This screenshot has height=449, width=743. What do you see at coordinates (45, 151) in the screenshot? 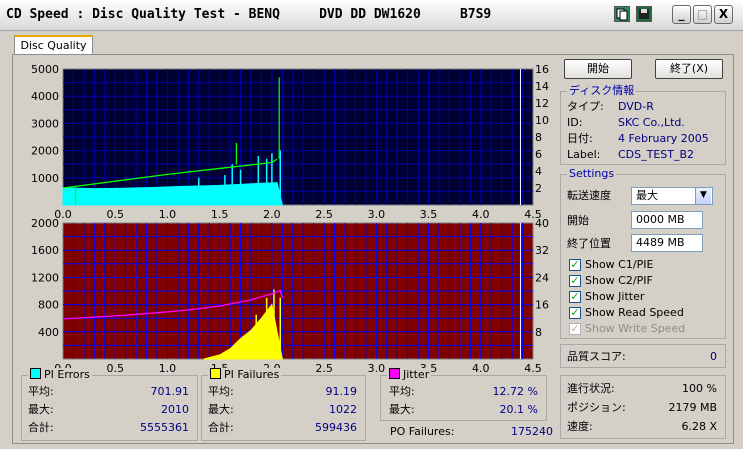
I see `chart-top-ytick-left: 2000` at bounding box center [45, 151].